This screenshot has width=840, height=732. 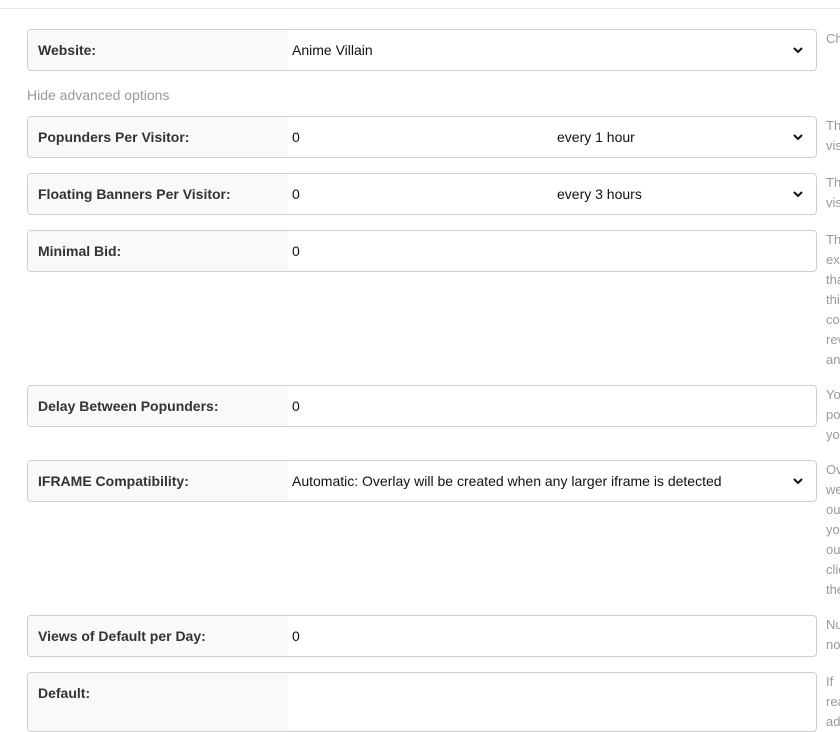 I want to click on minimal-bid-row: Minimal Bid: 0, so click(x=422, y=251).